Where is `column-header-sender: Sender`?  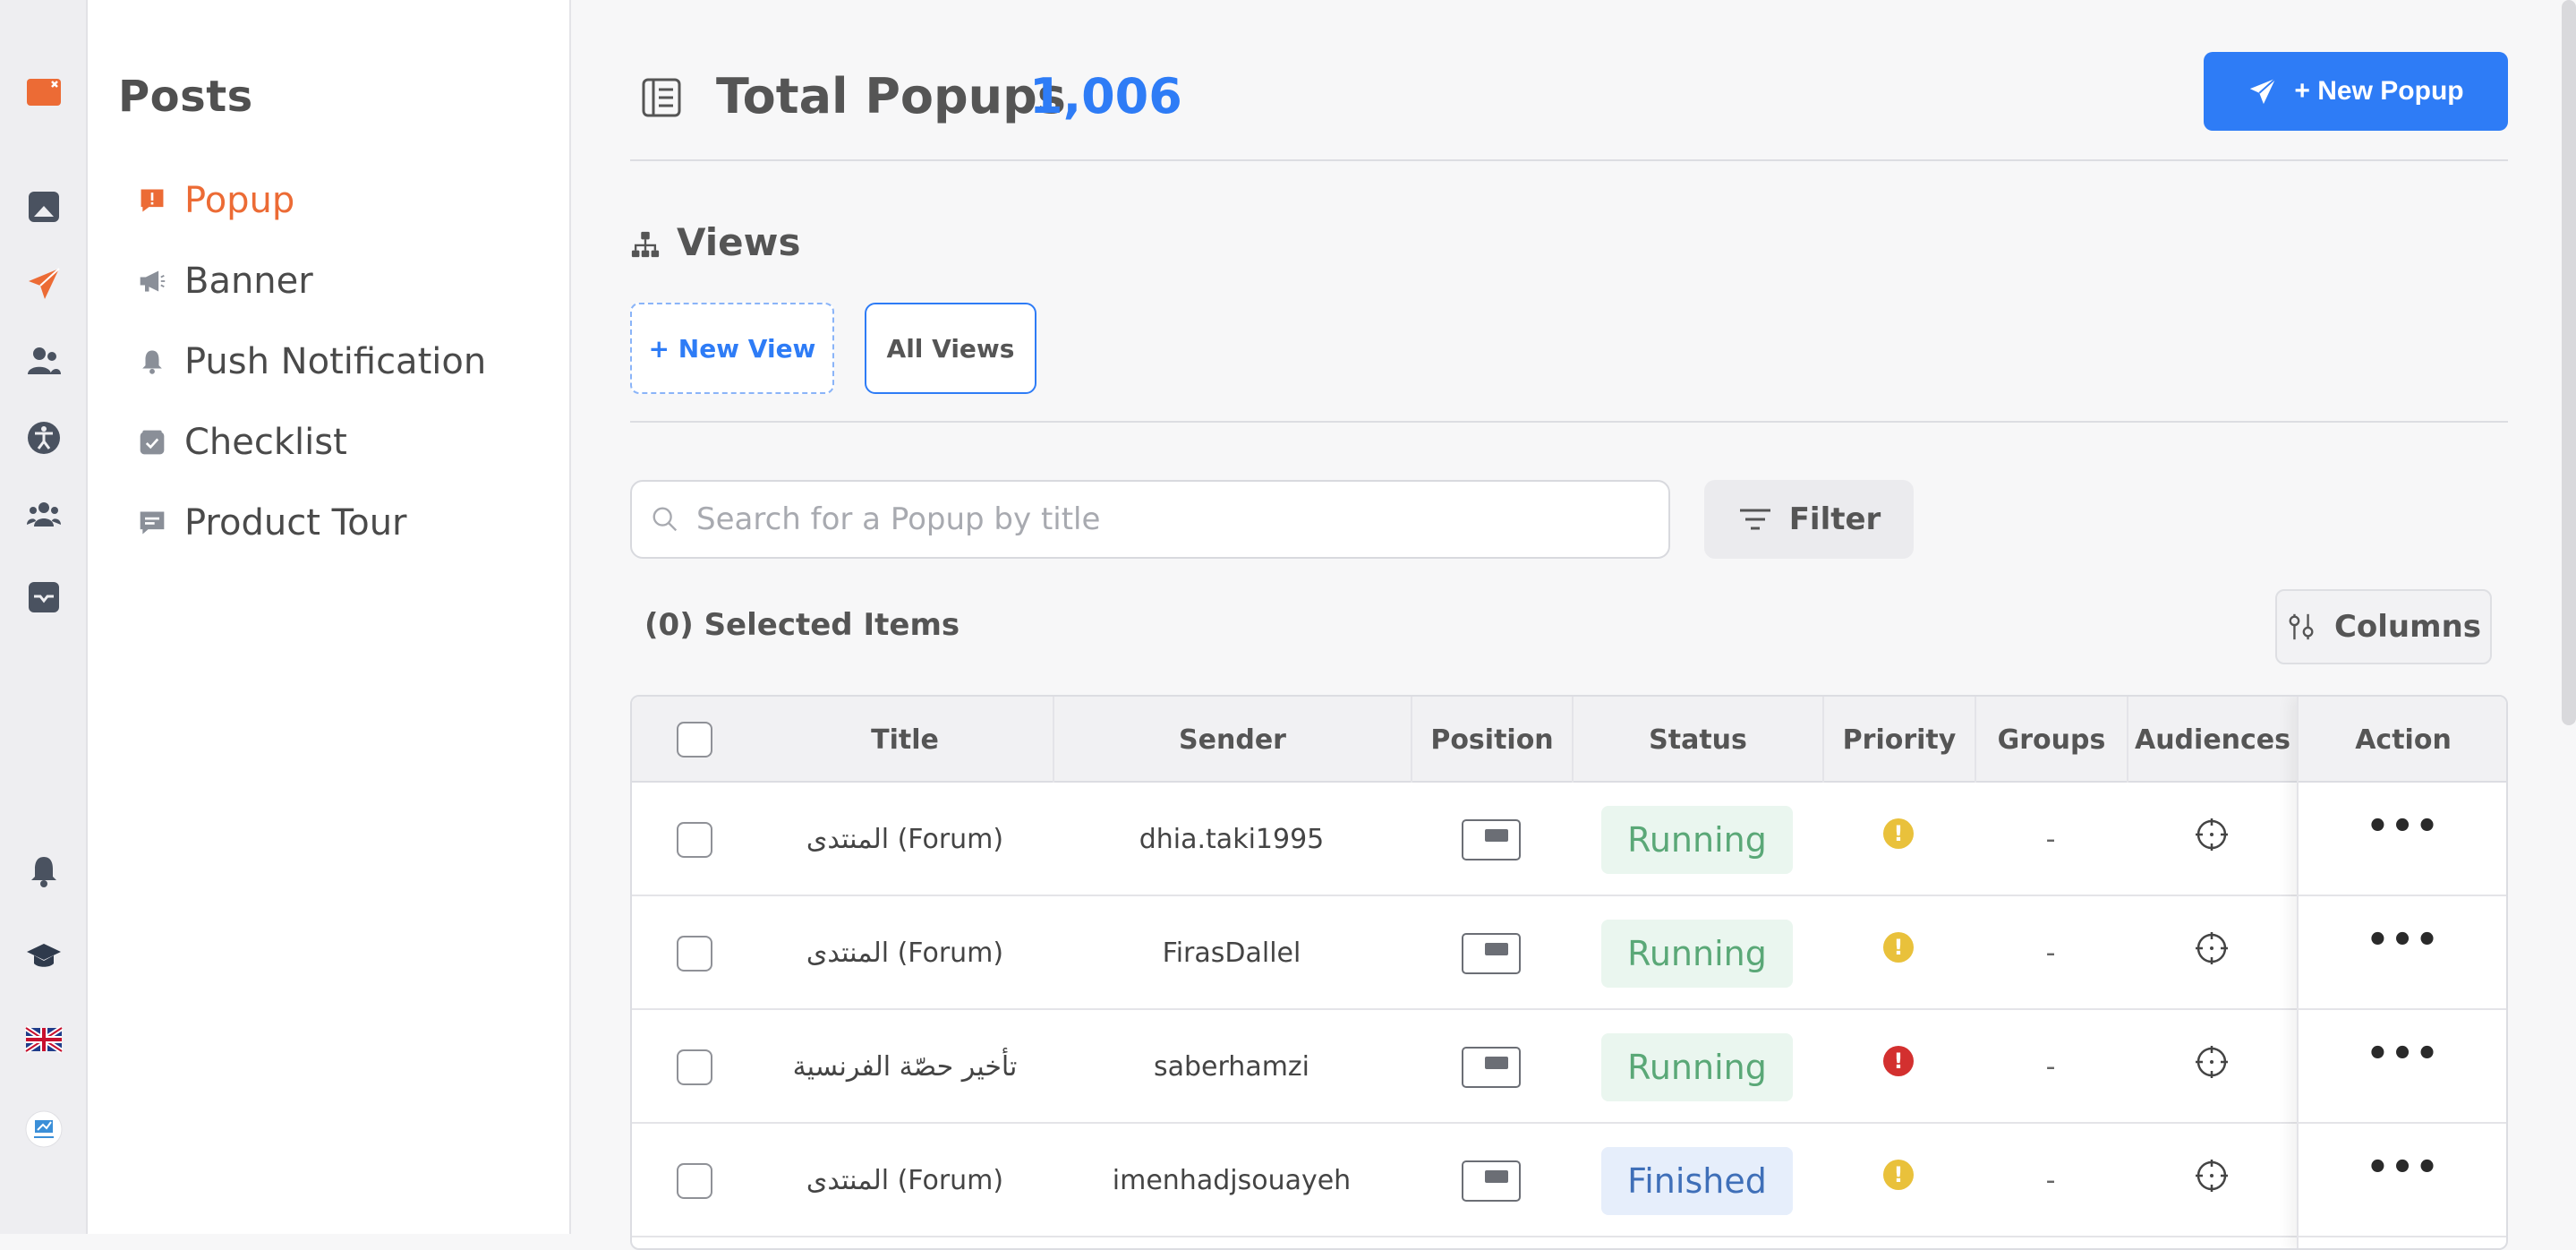 column-header-sender: Sender is located at coordinates (1232, 740).